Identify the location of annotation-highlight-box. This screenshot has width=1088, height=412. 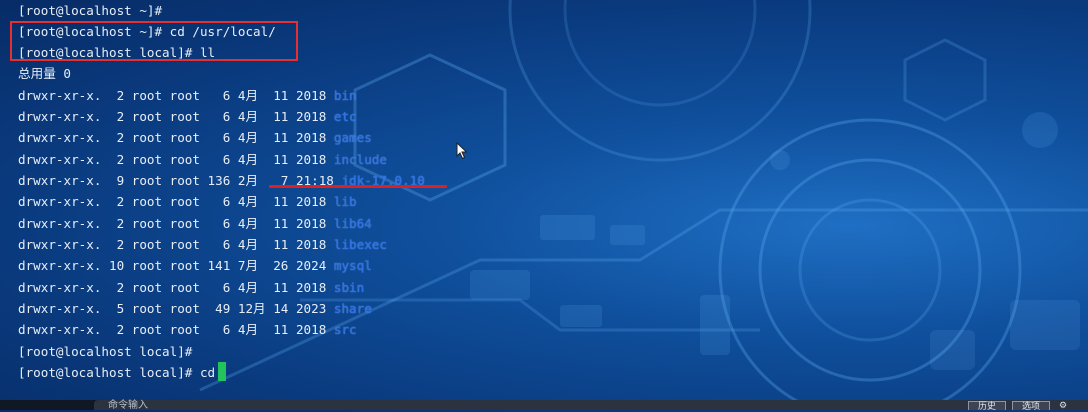
(154, 41).